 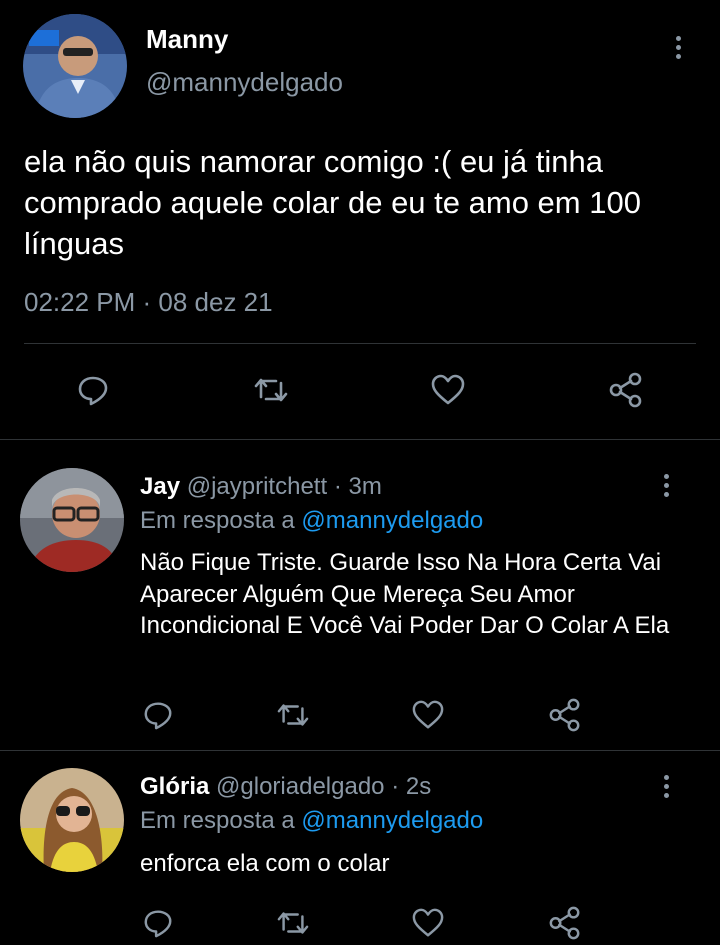 I want to click on reply-time: · 2s, so click(x=411, y=786).